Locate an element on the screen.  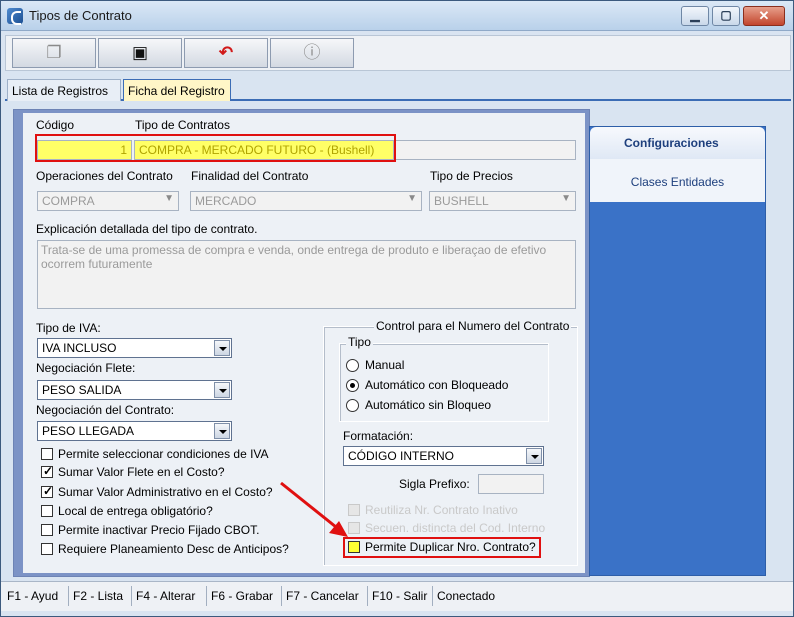
info-icon: ⓘ is located at coordinates (312, 52).